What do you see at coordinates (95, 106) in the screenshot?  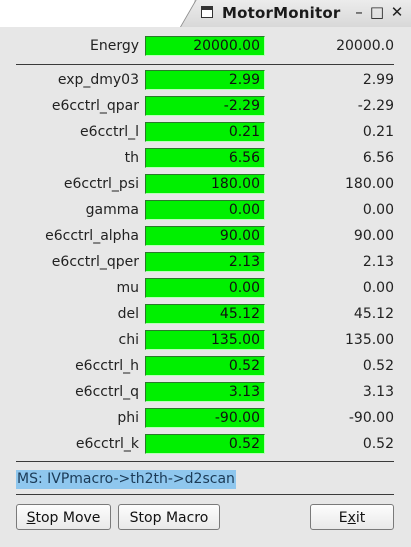 I see `motor-label: e6cctrl_qpar` at bounding box center [95, 106].